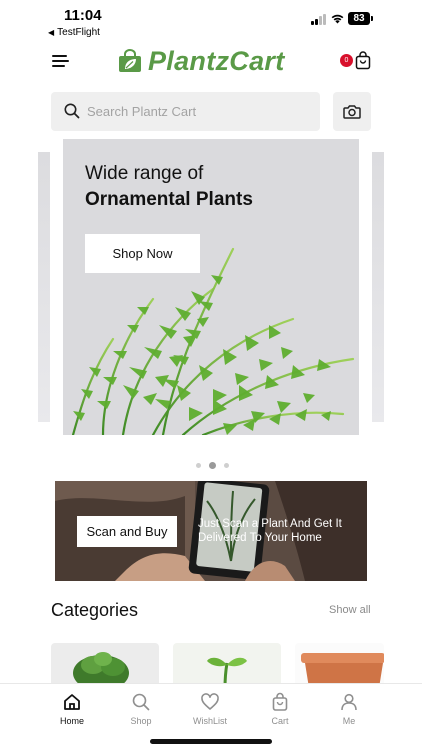  I want to click on back-to-app-link: ◀ TestFlight, so click(74, 32).